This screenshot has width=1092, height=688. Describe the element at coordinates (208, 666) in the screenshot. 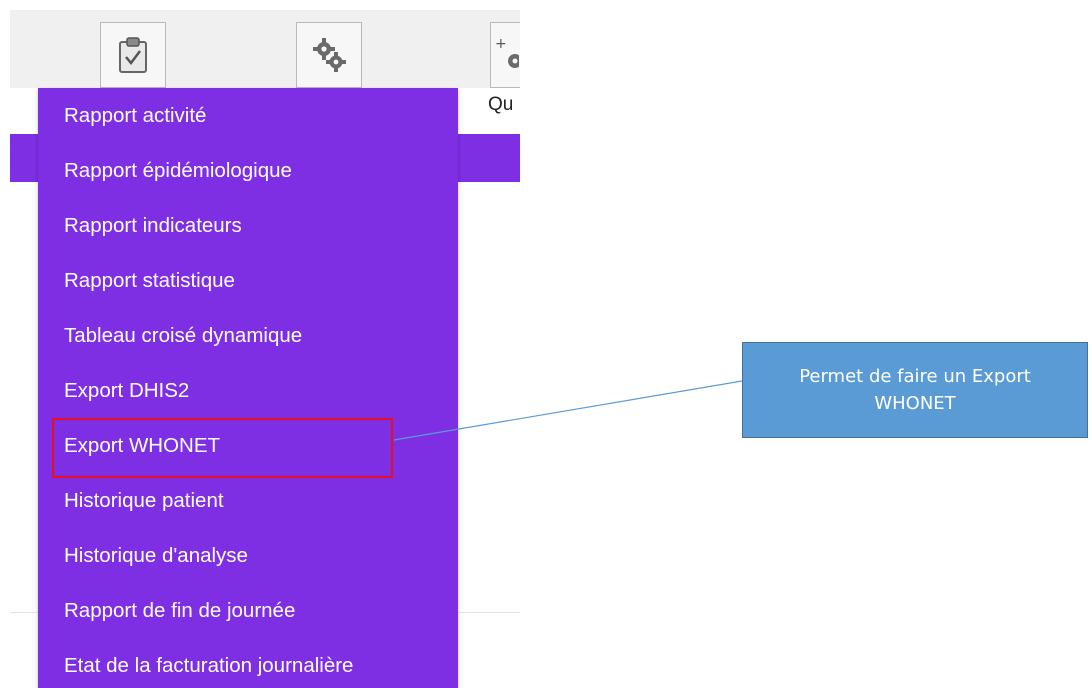

I see `menu-item-etat-facturation-journaliere: Etat de la facturation journalière` at that location.